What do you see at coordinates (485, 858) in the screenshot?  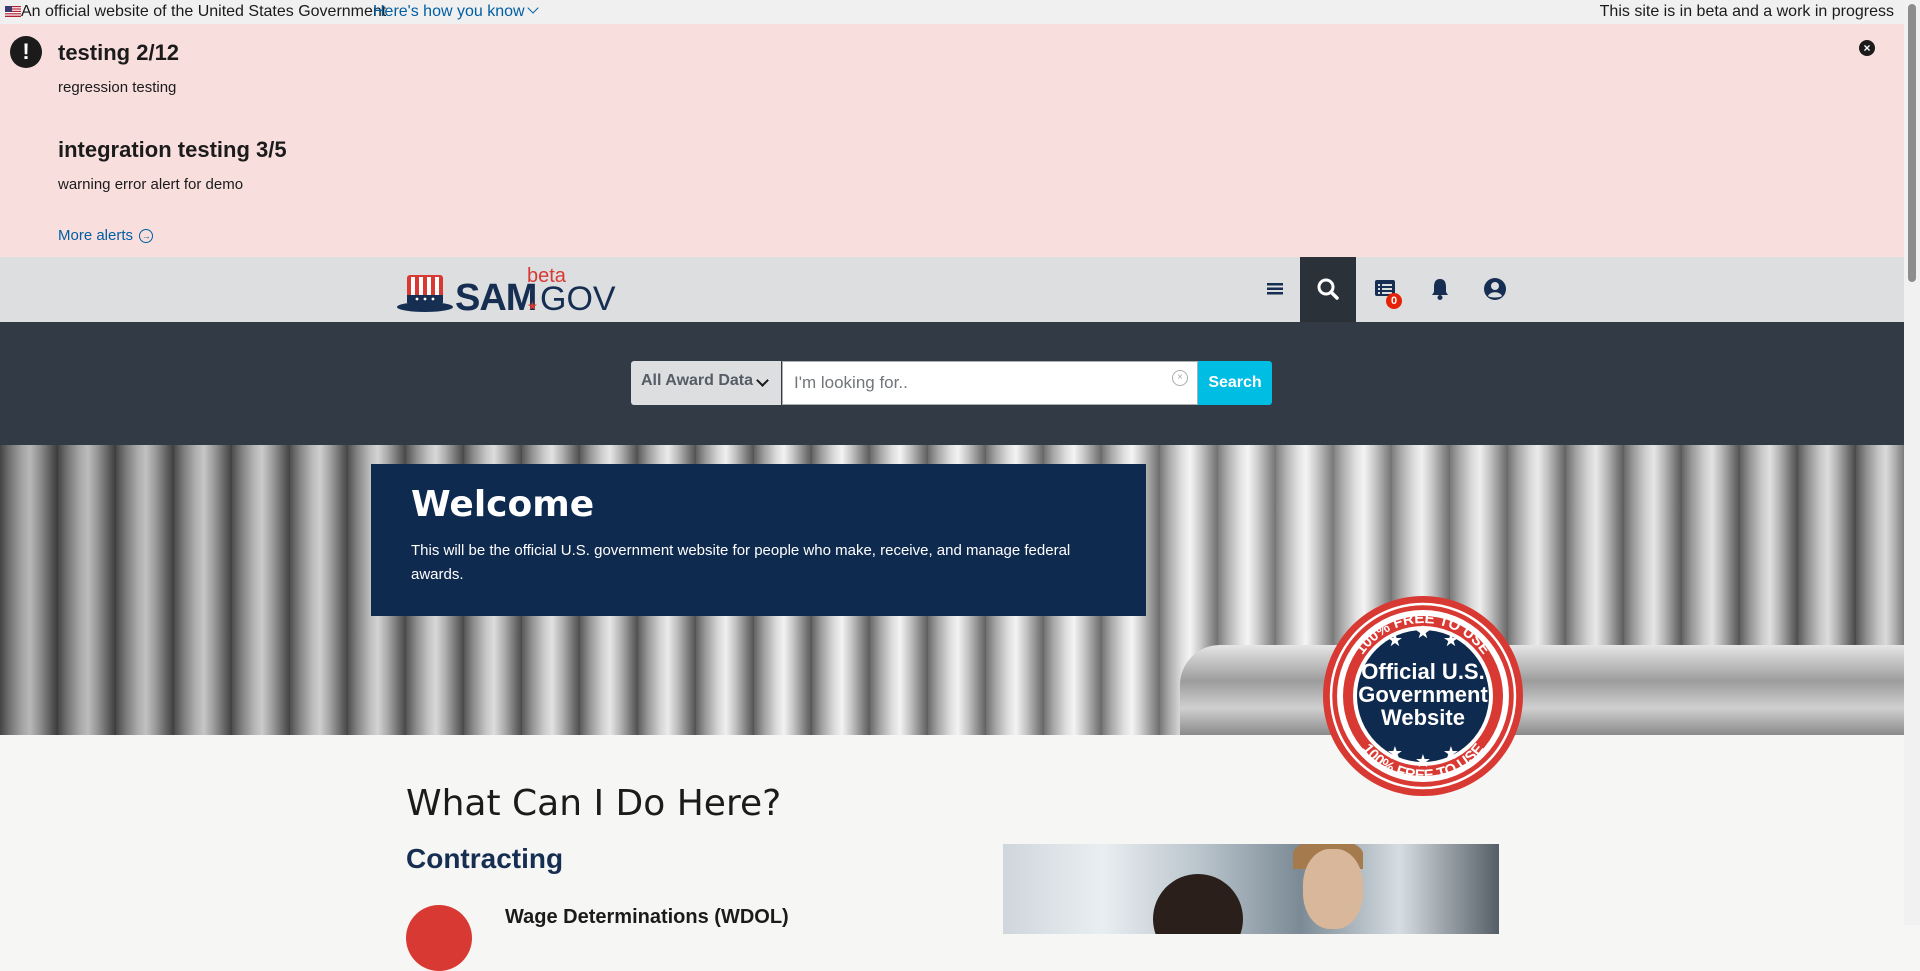 I see `contracting-heading: Contracting` at bounding box center [485, 858].